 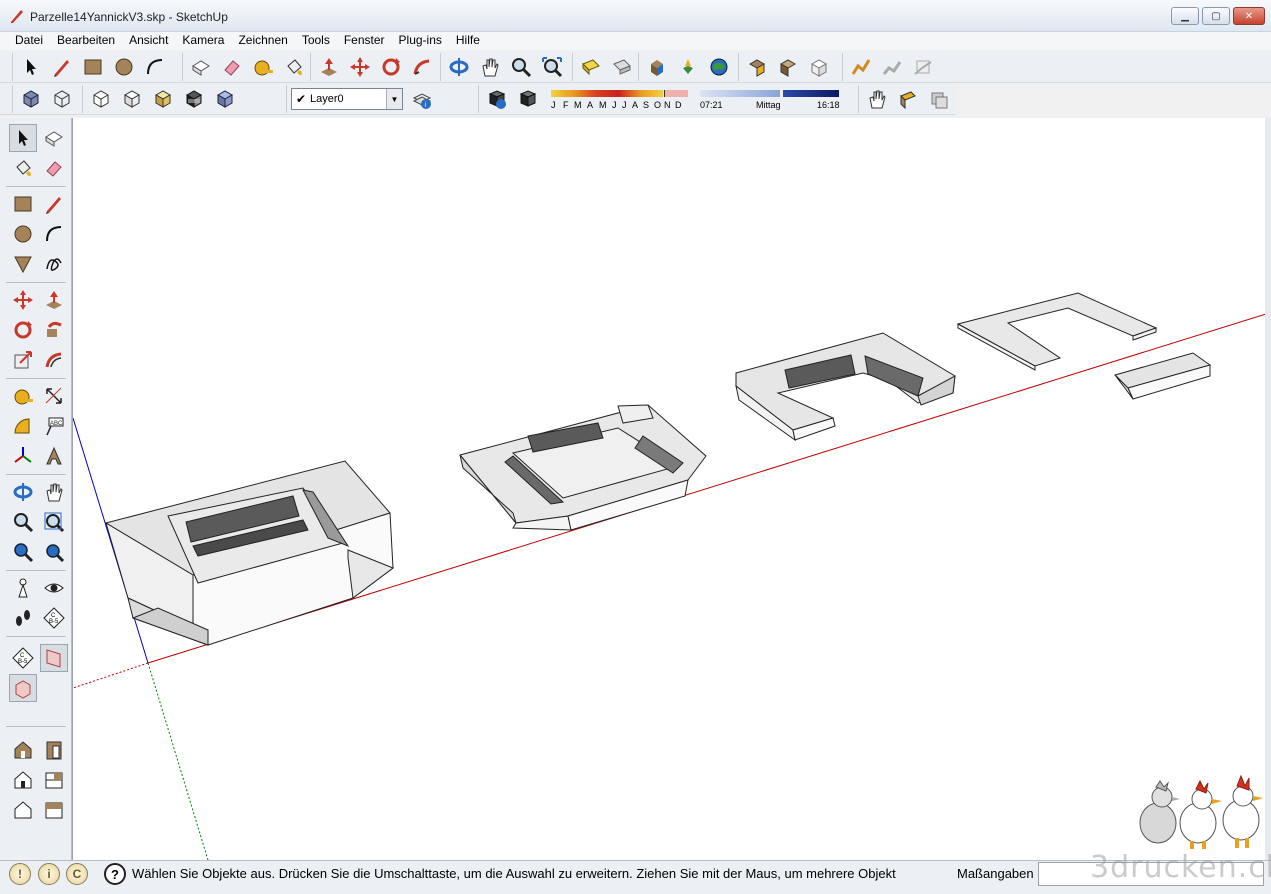 I want to click on menu-fenster: Fenster, so click(x=364, y=41).